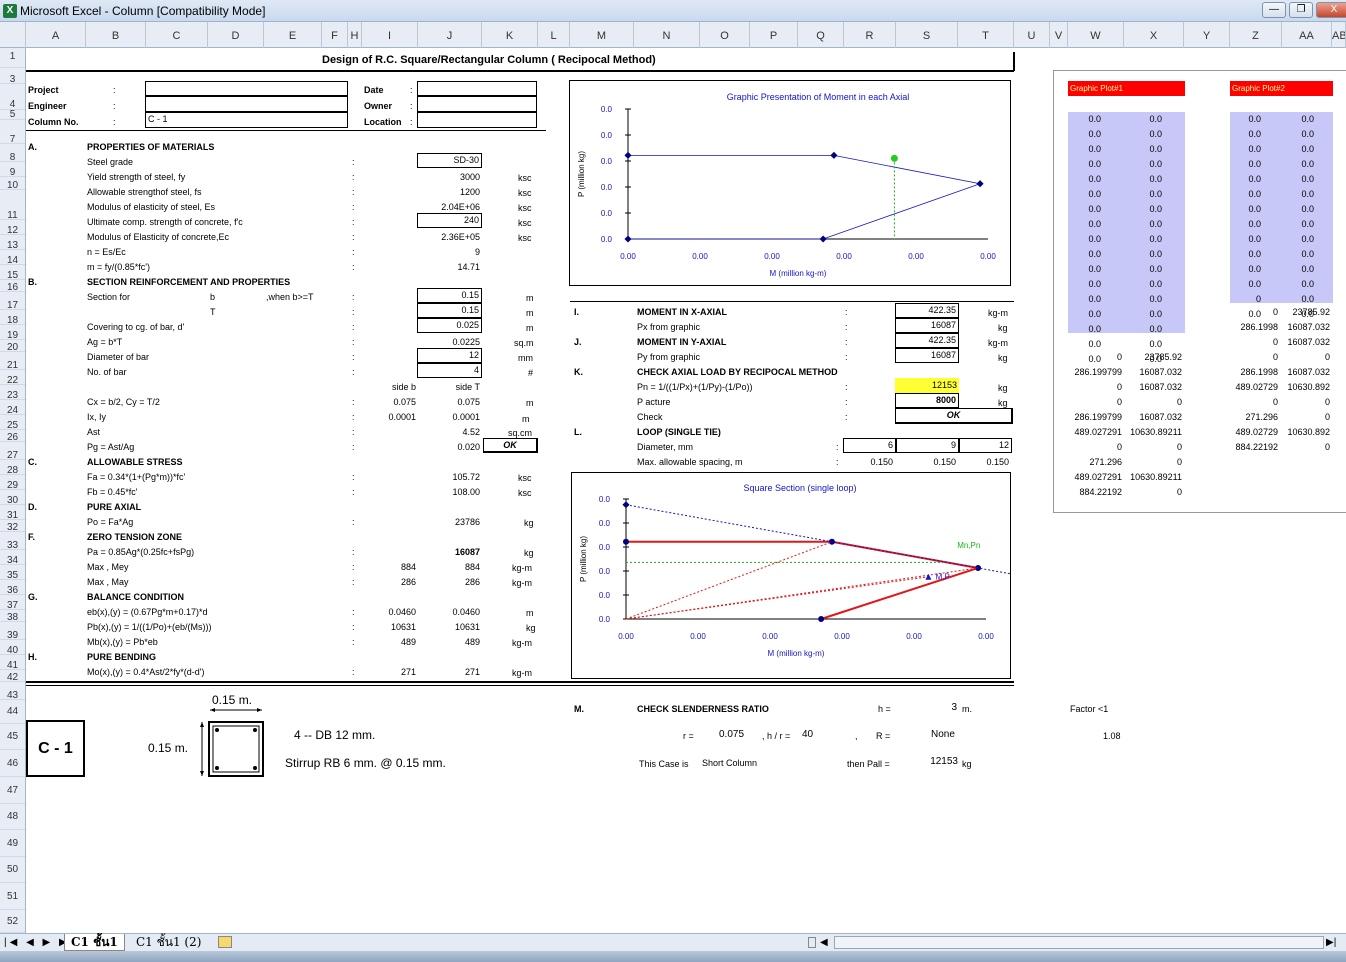 The height and width of the screenshot is (962, 1346). What do you see at coordinates (12, 276) in the screenshot?
I see `row-header: 15` at bounding box center [12, 276].